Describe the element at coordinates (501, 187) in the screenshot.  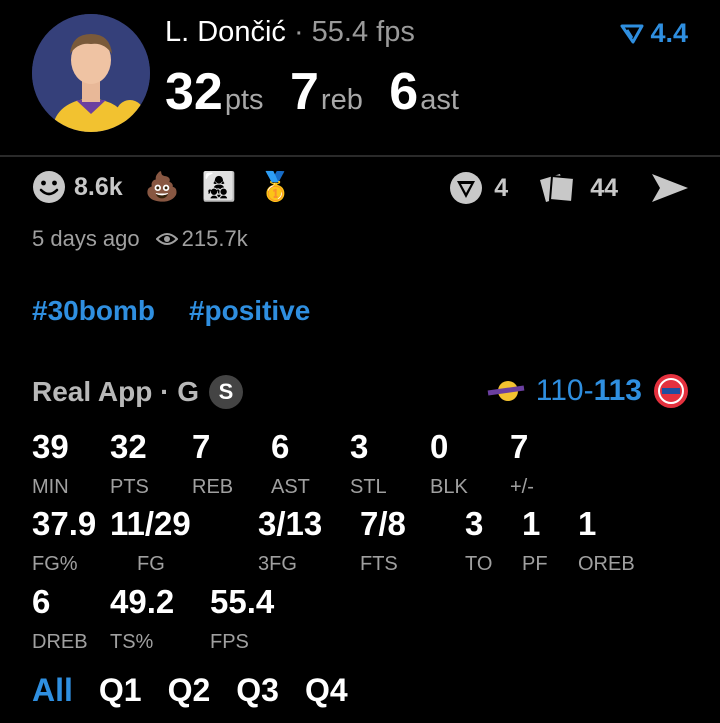
I see `comment-count: 4` at that location.